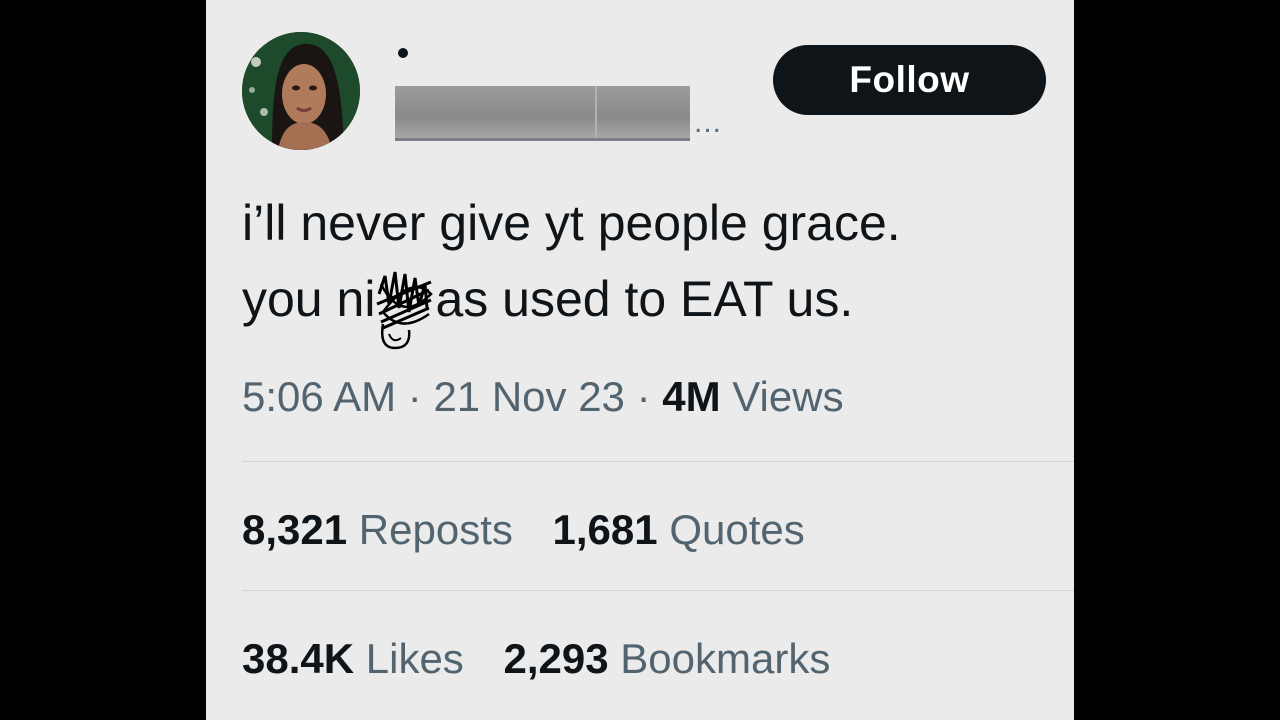 This screenshot has height=720, width=1280. I want to click on bookmarks-stat: 2,293 Bookmarks, so click(666, 659).